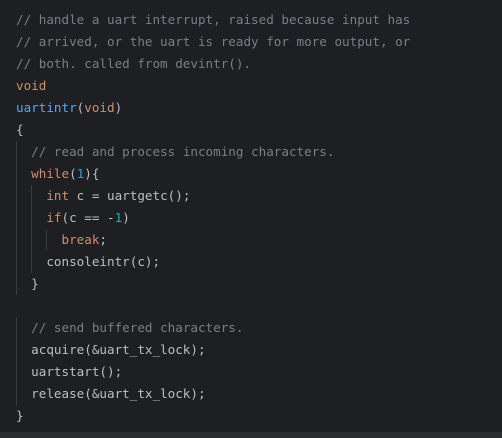 The width and height of the screenshot is (502, 438). What do you see at coordinates (69, 371) in the screenshot?
I see `code-token: uartstart();` at bounding box center [69, 371].